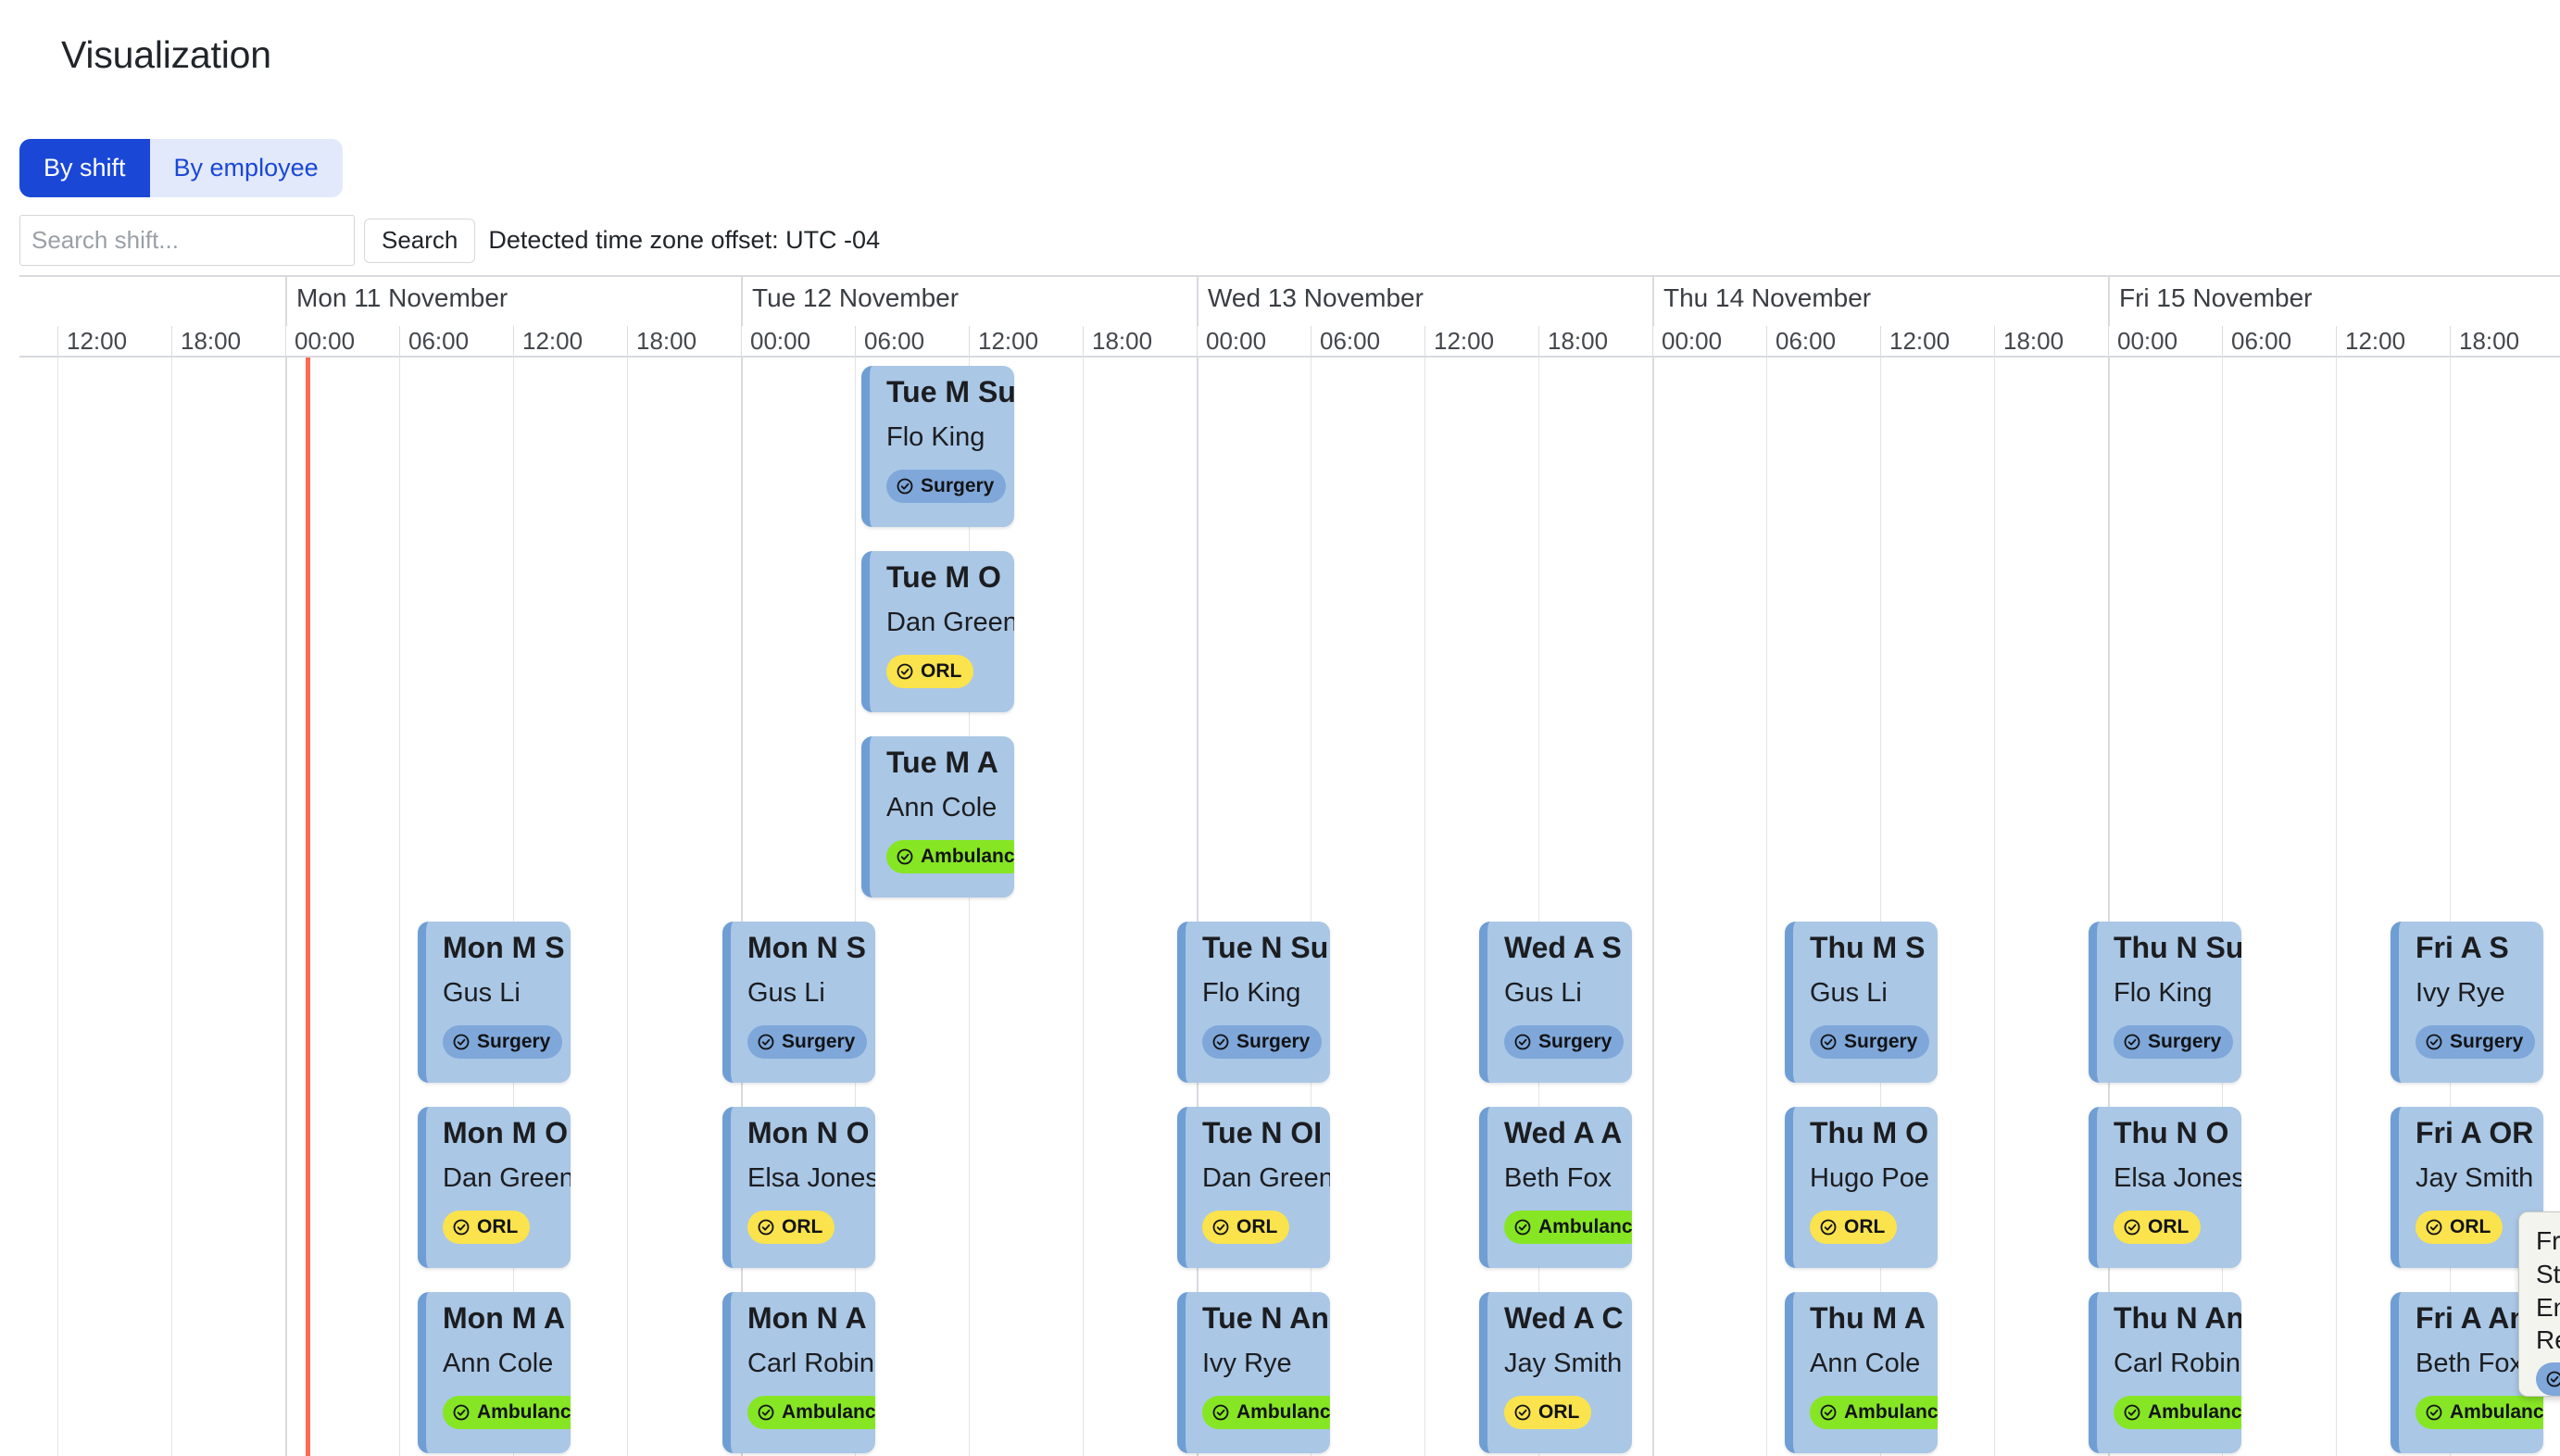 This screenshot has height=1456, width=2560. I want to click on shift-card-employee-name: Ivy Rye, so click(1247, 1363).